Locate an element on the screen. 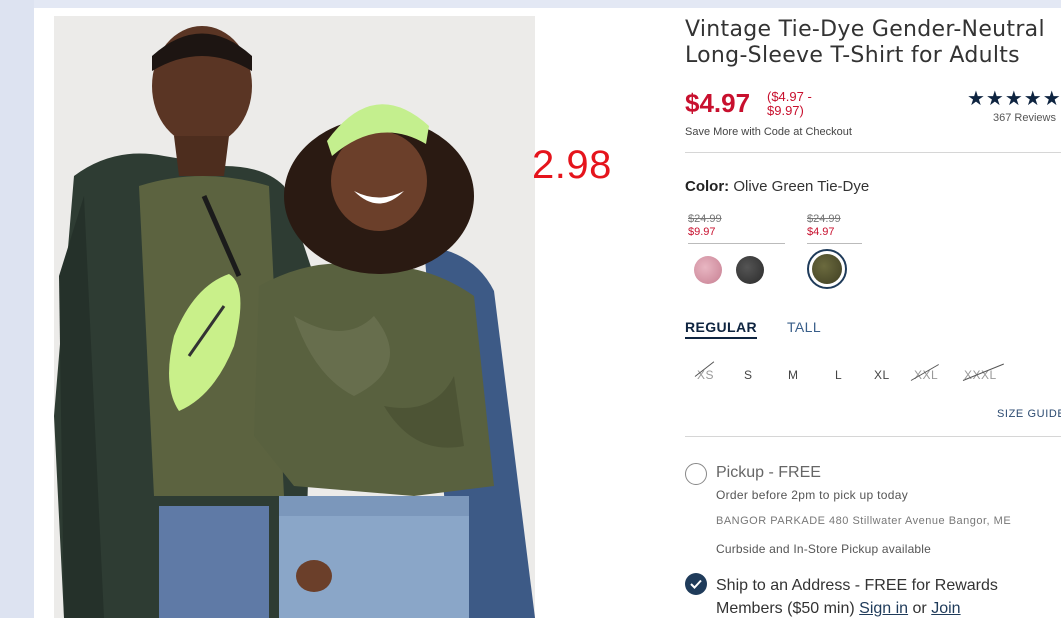 Image resolution: width=1061 pixels, height=618 pixels. sign-in-link: Sign in is located at coordinates (883, 608).